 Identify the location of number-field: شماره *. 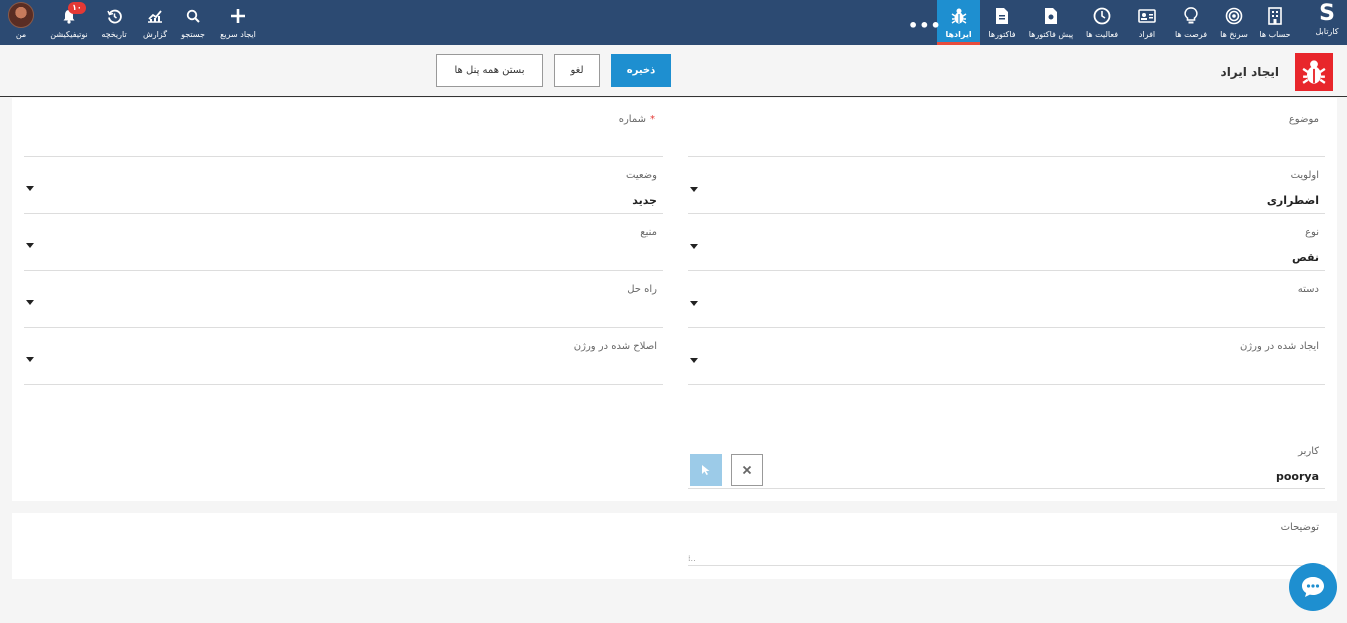
(343, 132).